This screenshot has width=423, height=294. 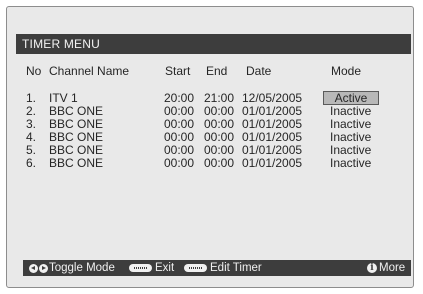 What do you see at coordinates (259, 71) in the screenshot?
I see `col-date-header: Date` at bounding box center [259, 71].